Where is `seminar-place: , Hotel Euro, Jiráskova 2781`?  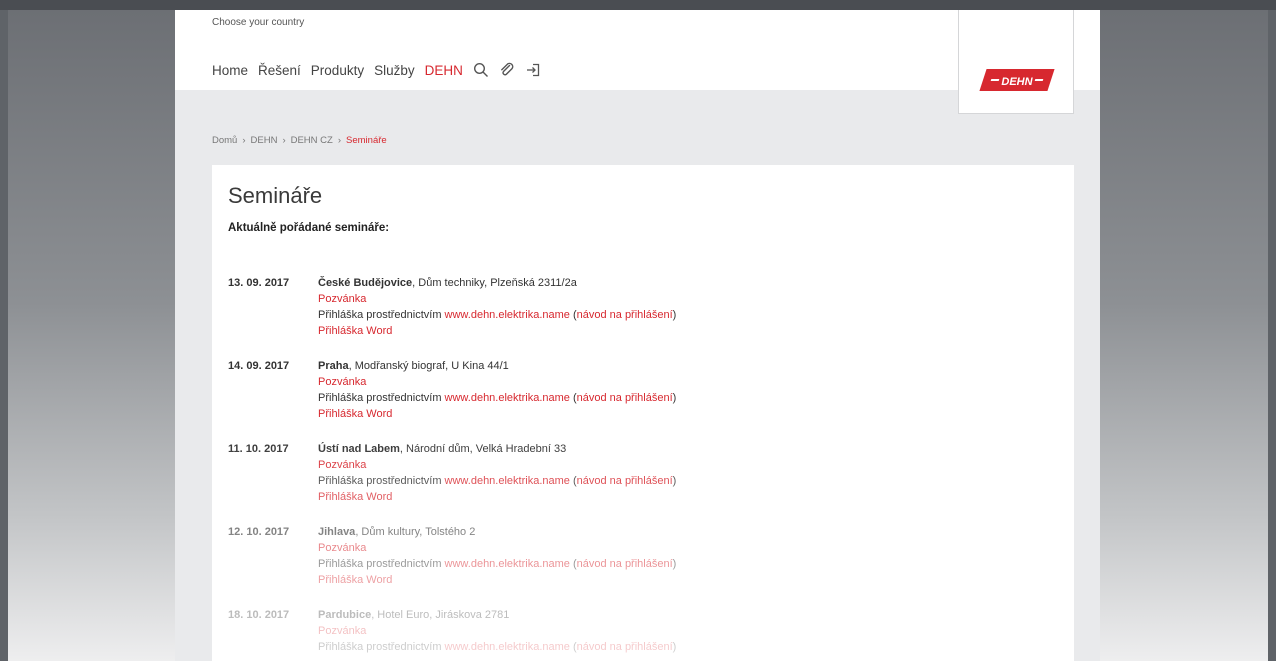 seminar-place: , Hotel Euro, Jiráskova 2781 is located at coordinates (440, 615).